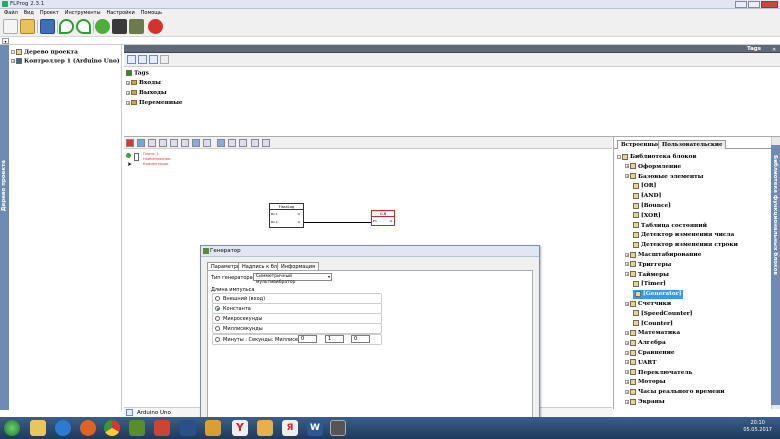  I want to click on delete-icon, so click(130, 143).